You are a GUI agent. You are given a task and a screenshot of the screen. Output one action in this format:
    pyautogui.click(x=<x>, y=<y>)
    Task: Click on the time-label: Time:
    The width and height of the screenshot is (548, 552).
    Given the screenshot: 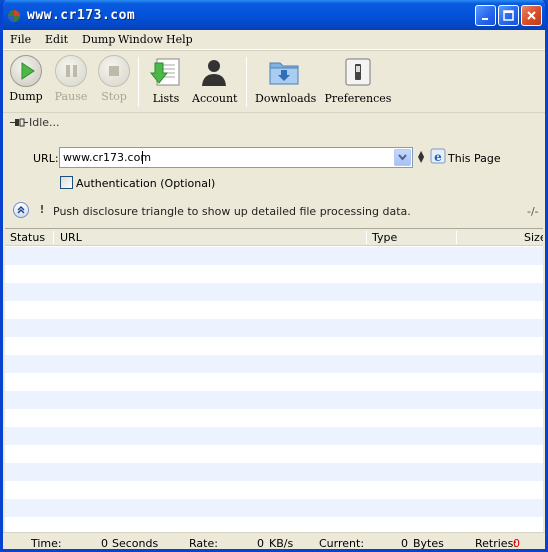 What is the action you would take?
    pyautogui.click(x=46, y=543)
    